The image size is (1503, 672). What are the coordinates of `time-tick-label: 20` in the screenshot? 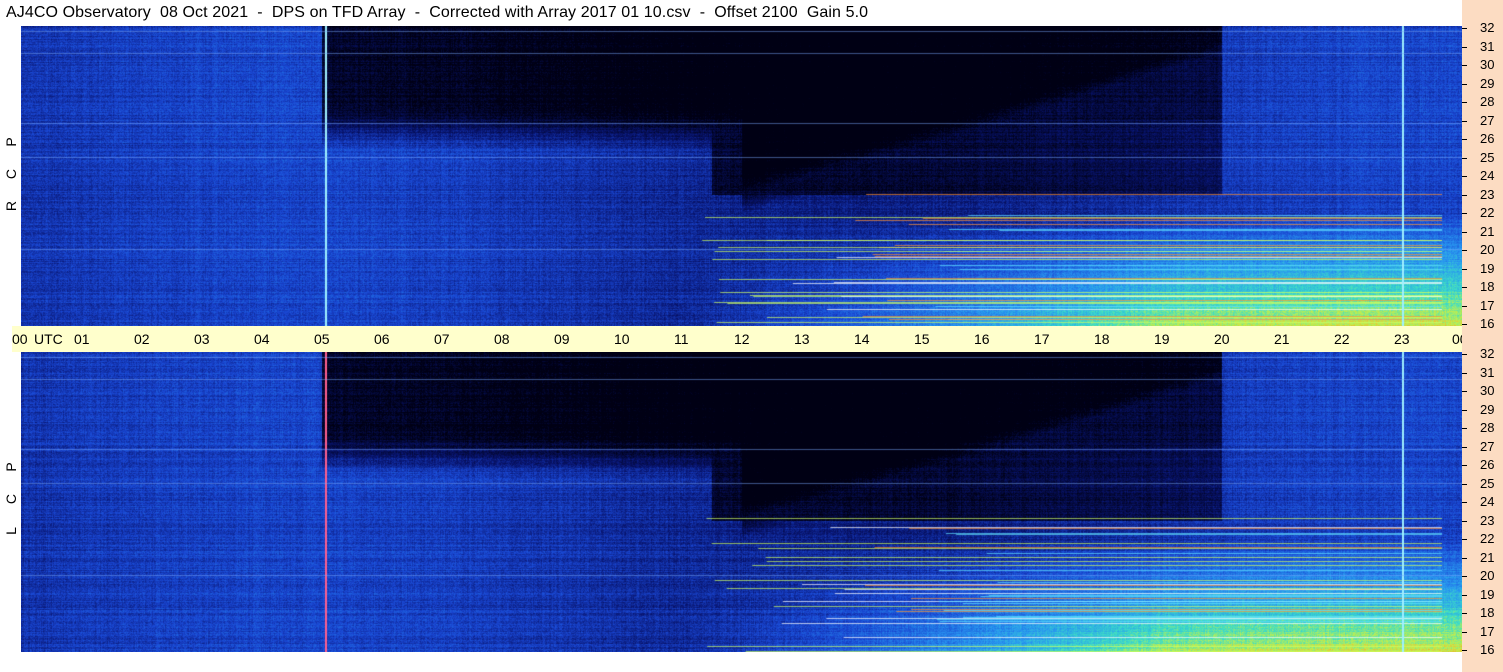 It's located at (1222, 339).